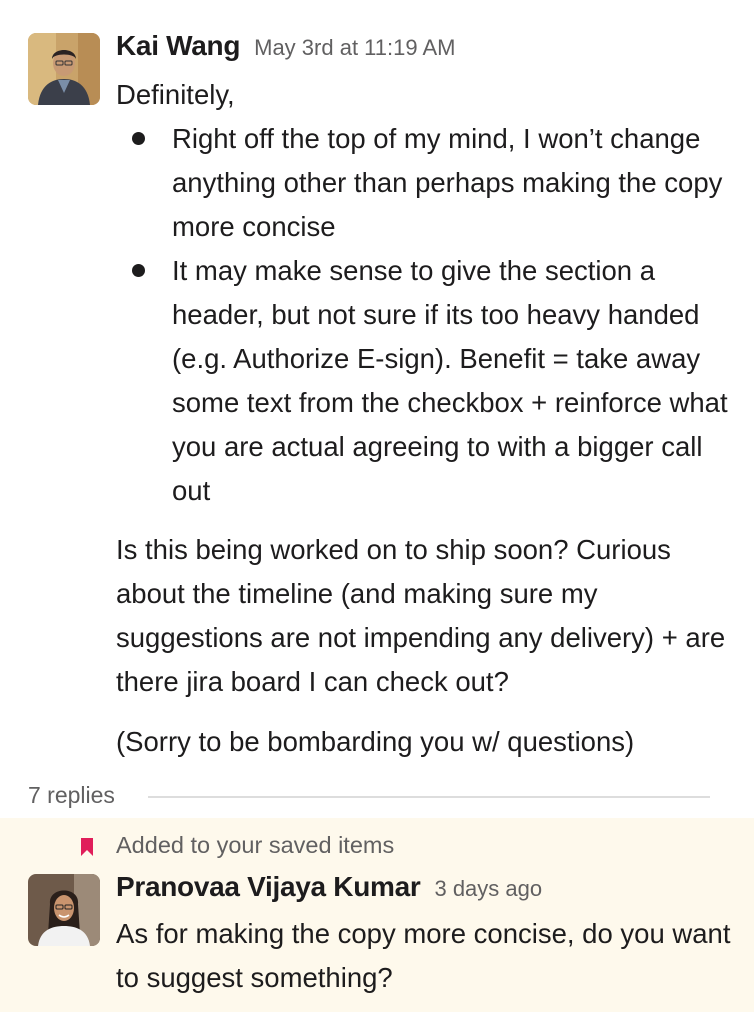 The width and height of the screenshot is (754, 1012). Describe the element at coordinates (178, 45) in the screenshot. I see `sender-name: Kai Wang` at that location.